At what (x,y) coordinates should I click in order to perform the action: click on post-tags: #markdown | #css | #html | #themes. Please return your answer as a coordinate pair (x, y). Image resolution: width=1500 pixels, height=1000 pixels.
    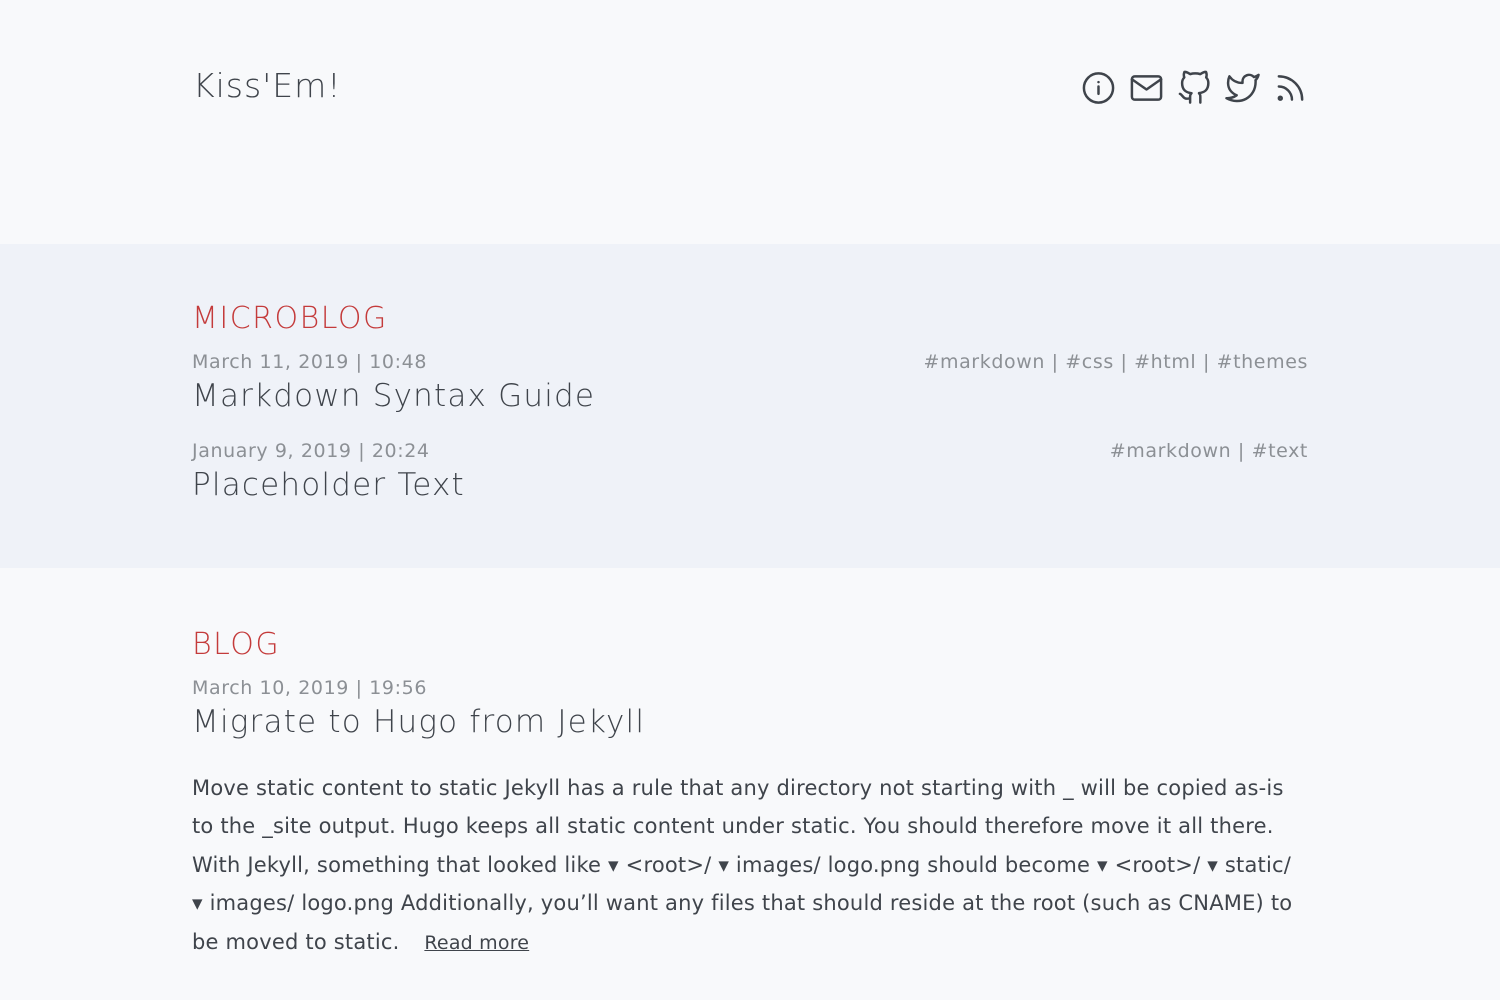
    Looking at the image, I should click on (1115, 362).